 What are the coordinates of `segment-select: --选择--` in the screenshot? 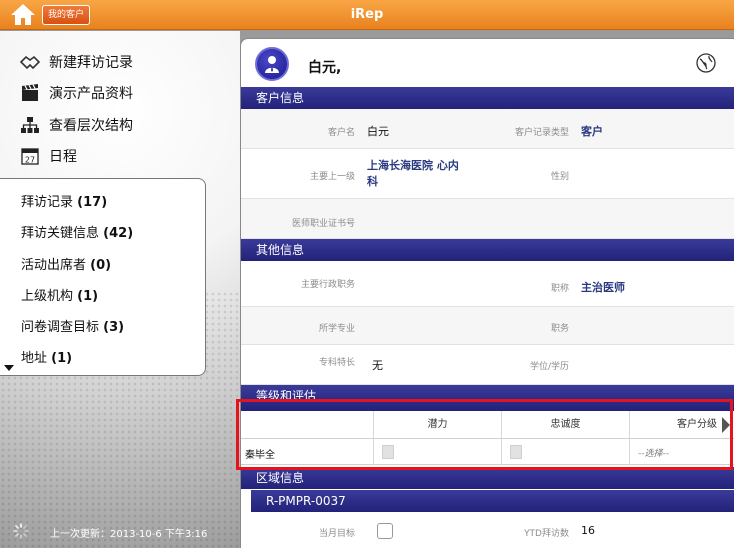 It's located at (681, 452).